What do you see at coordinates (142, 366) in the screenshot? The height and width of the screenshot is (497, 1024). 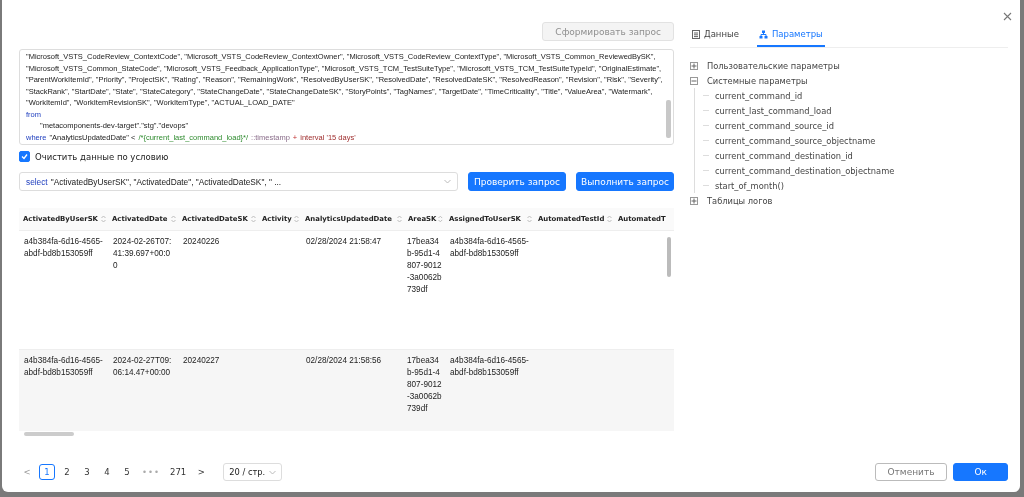 I see `table-cell: 2024-02-27T09:06:14.47+00:00` at bounding box center [142, 366].